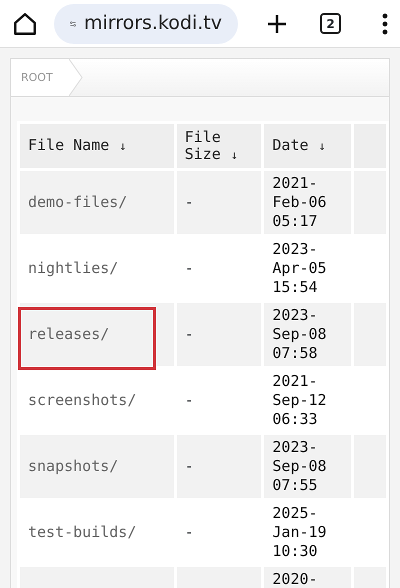 This screenshot has width=400, height=588. I want to click on date-cell-text: 2025-Jan-19 10:30, so click(299, 532).